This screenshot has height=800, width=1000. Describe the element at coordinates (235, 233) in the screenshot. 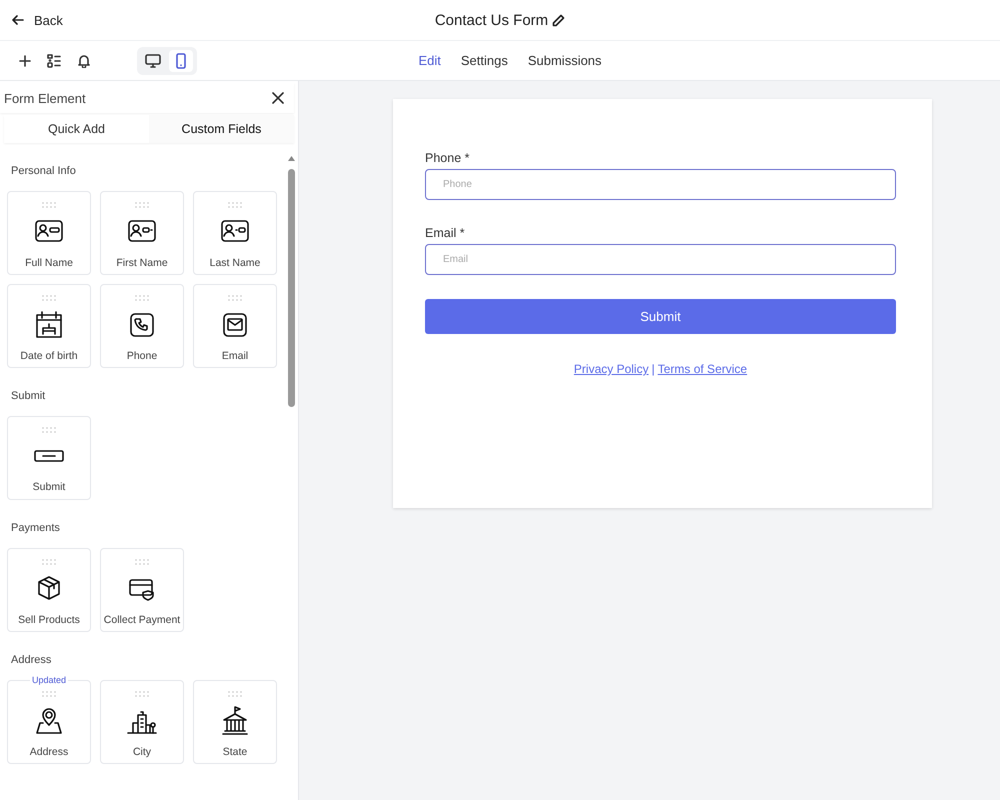

I see `form-element-card: Last Name` at that location.